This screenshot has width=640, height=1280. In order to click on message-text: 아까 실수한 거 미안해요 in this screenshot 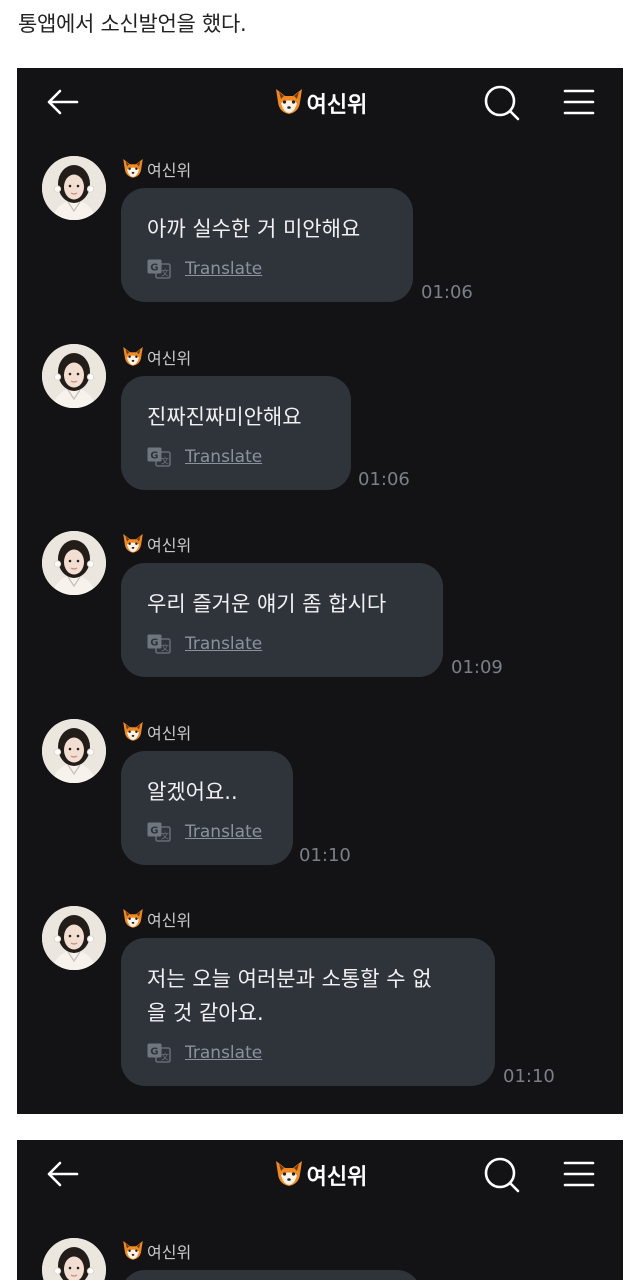, I will do `click(254, 229)`.